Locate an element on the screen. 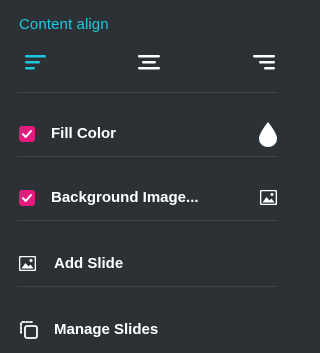 The width and height of the screenshot is (320, 353). fill-color-row: Fill Color is located at coordinates (148, 134).